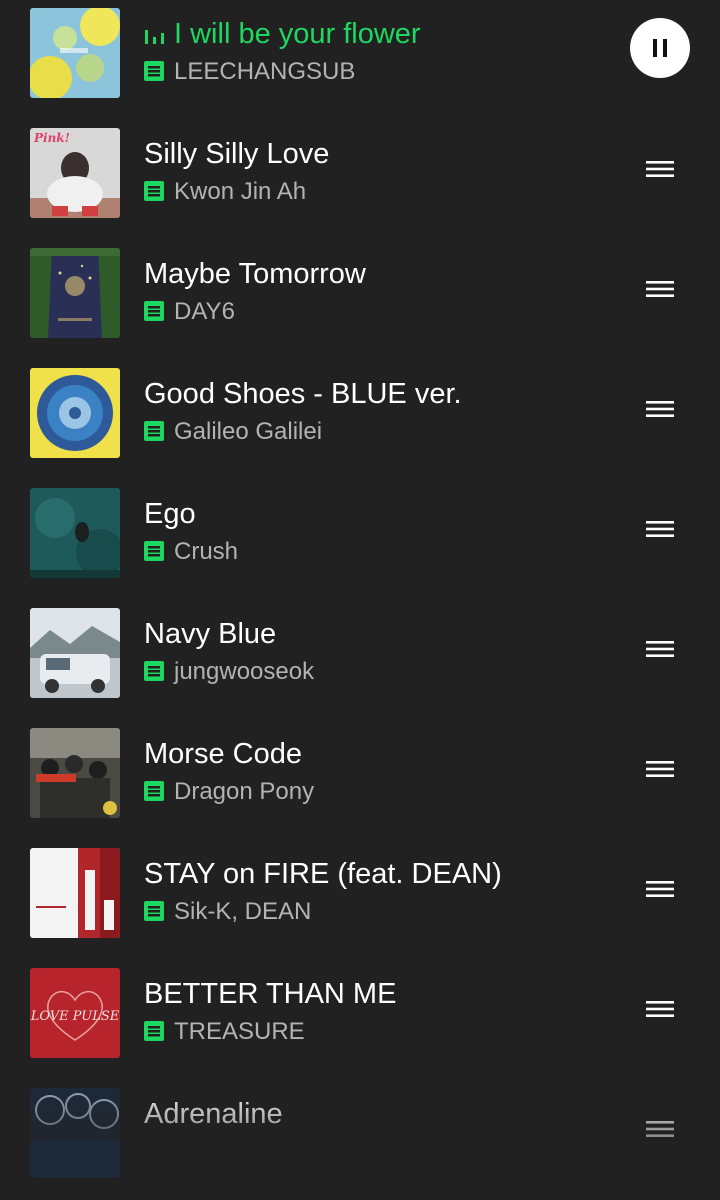 The image size is (720, 1200). I want to click on track-title-text: I will be your flower, so click(297, 34).